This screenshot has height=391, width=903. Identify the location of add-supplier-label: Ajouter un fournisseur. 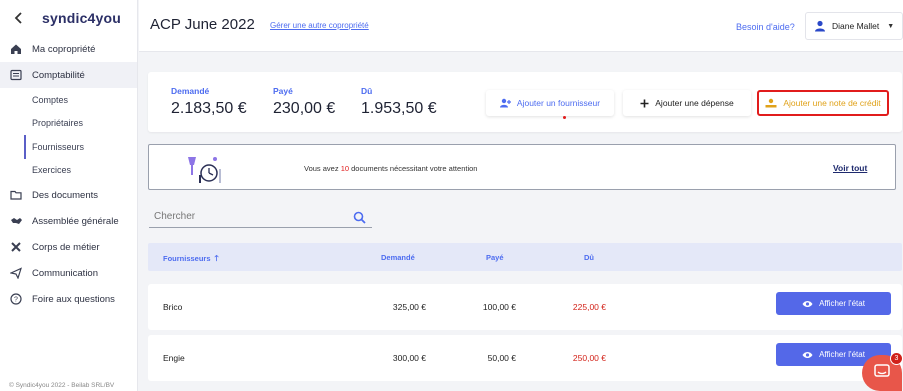
(558, 103).